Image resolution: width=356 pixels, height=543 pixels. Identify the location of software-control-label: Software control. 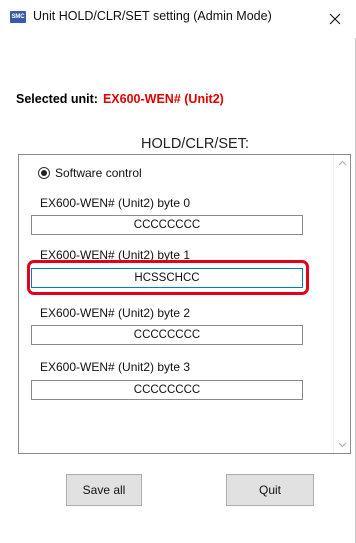
(98, 173).